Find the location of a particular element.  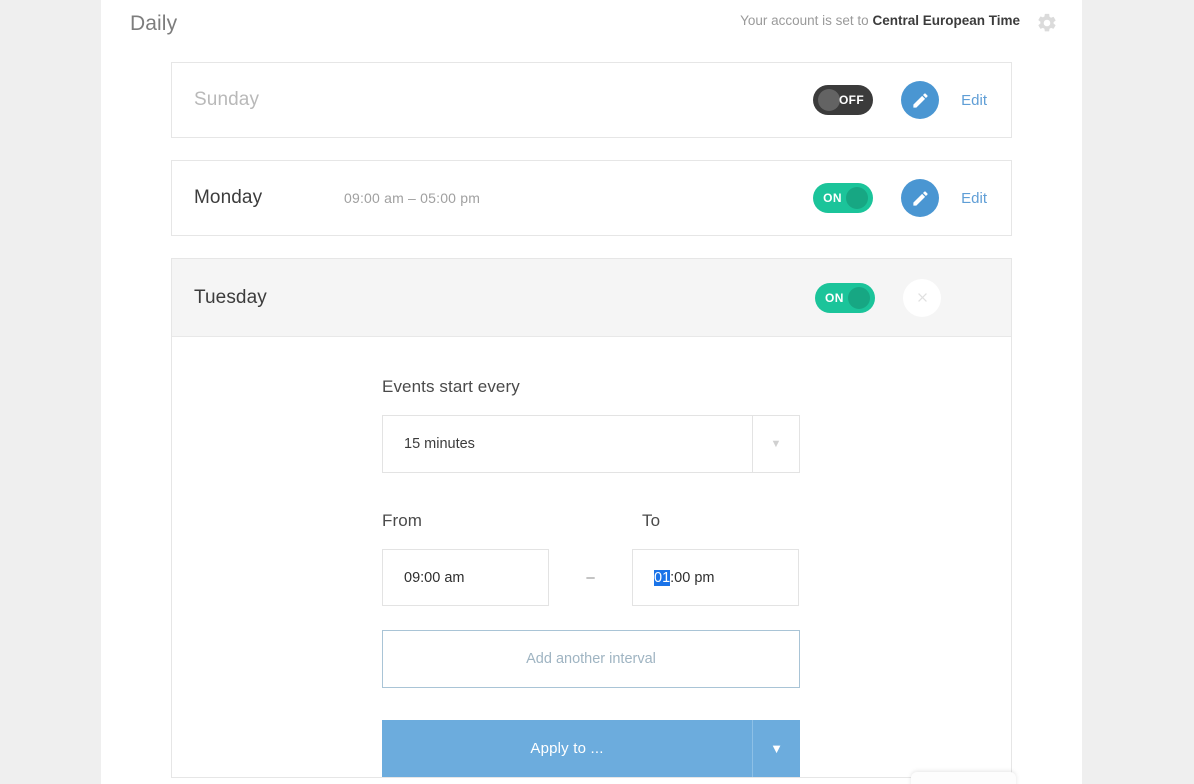

from-time-input: 09:00 am is located at coordinates (465, 577).